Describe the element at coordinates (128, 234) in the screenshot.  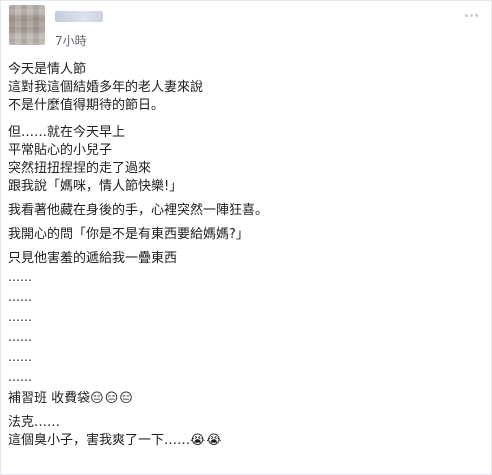
I see `paragraph-4: 我開心的問「你是不是有東西要給媽媽?」` at that location.